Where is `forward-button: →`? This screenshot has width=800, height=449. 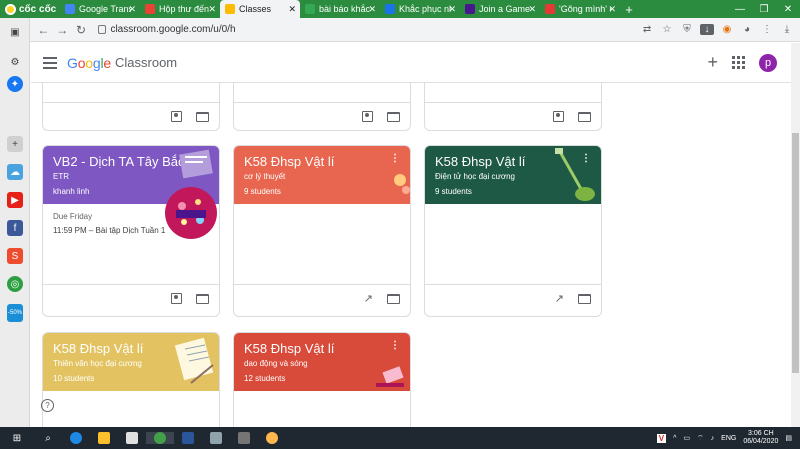 forward-button: → is located at coordinates (62, 30).